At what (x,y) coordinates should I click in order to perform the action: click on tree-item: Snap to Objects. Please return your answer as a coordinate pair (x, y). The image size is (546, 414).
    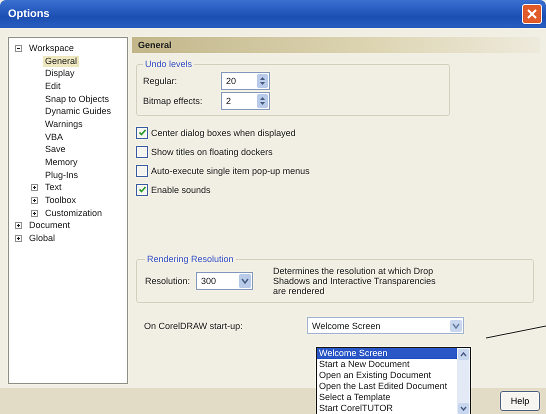
    Looking at the image, I should click on (77, 99).